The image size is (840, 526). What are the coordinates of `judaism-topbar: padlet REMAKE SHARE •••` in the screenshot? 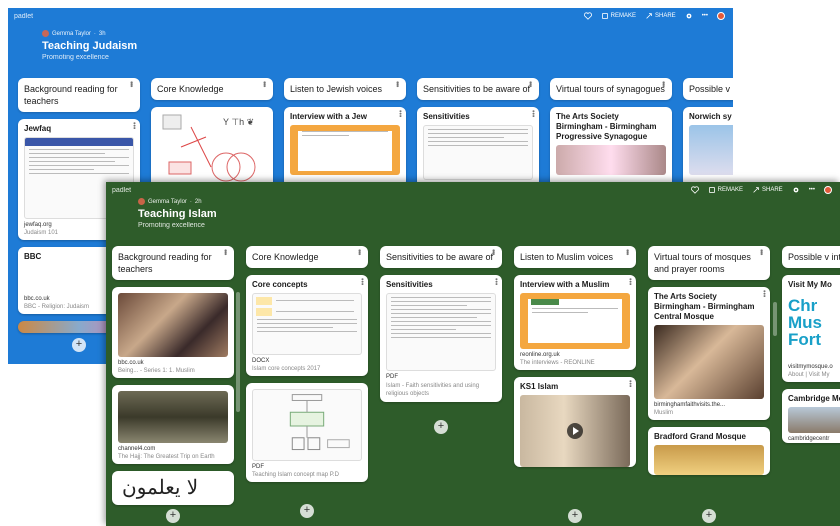 It's located at (370, 18).